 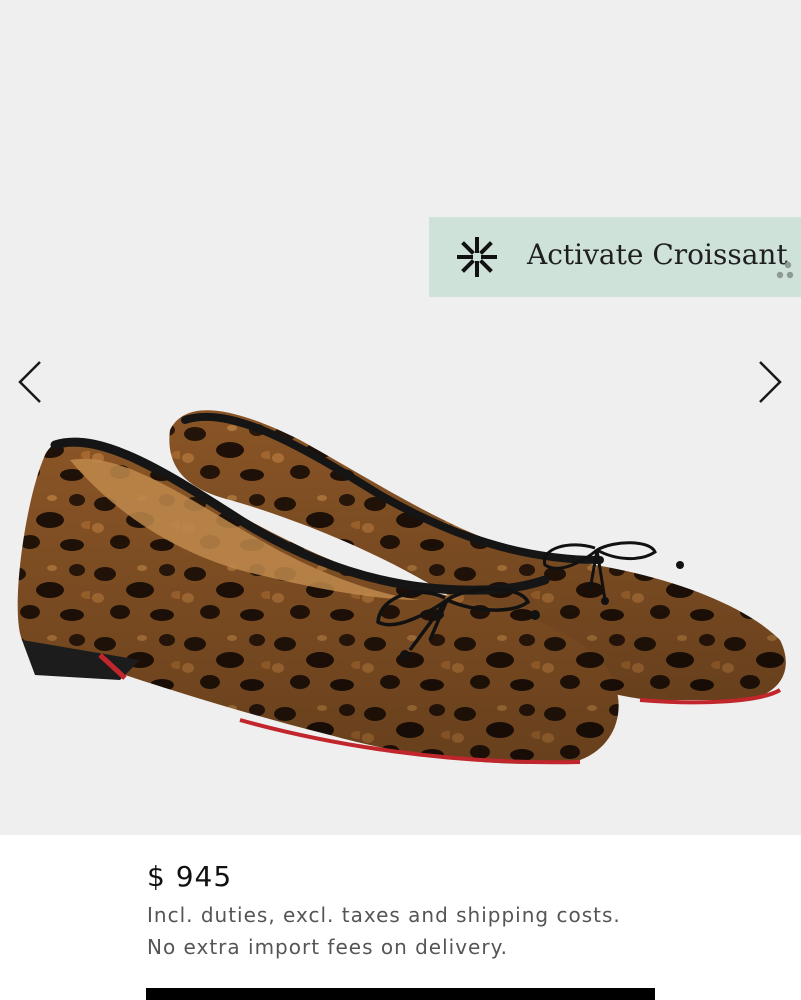 I want to click on next-image-button, so click(x=770, y=382).